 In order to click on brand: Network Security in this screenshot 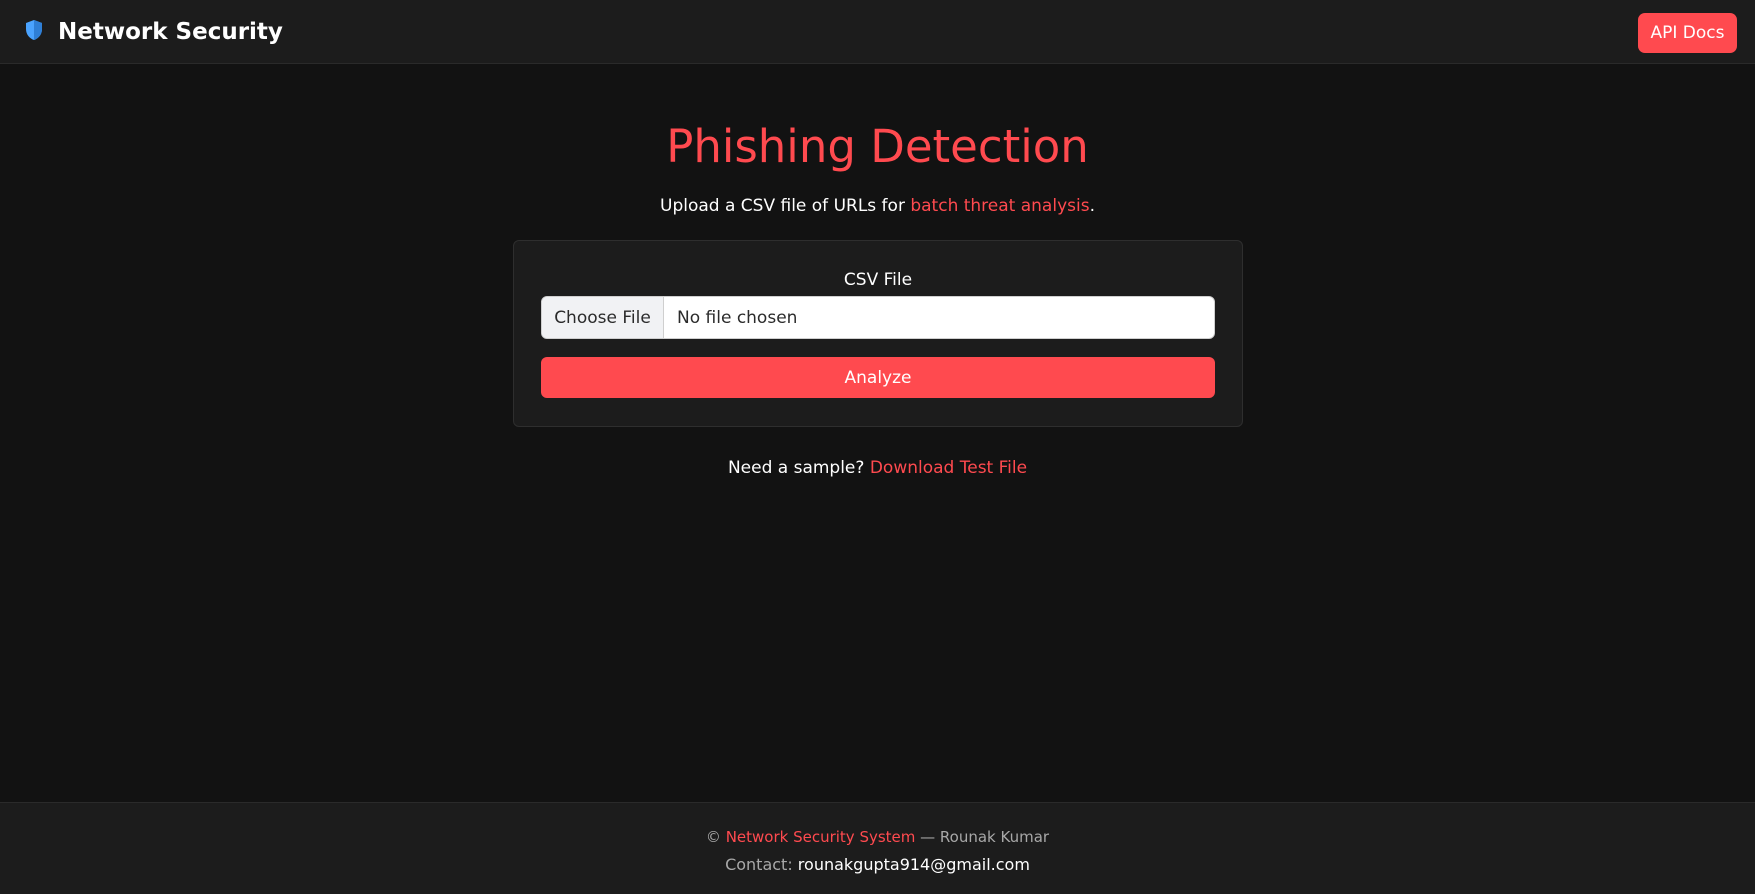, I will do `click(153, 32)`.